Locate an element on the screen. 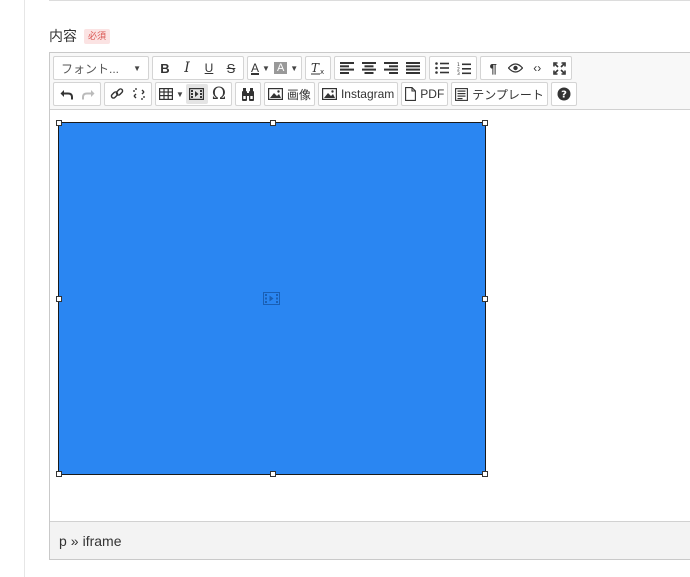 Image resolution: width=690 pixels, height=577 pixels. text-color-icon: A is located at coordinates (255, 68).